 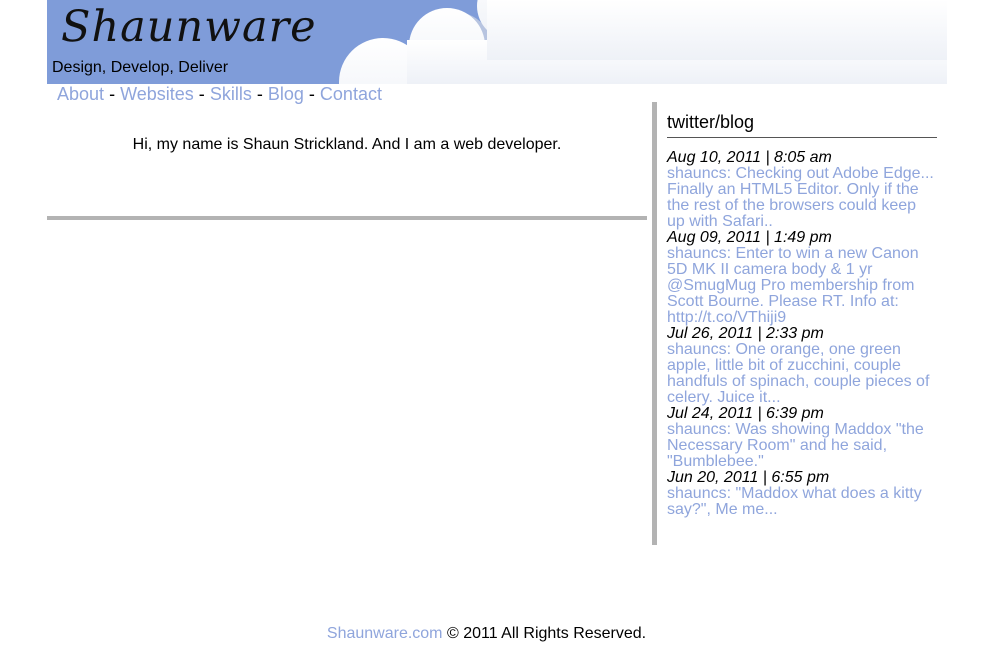 I want to click on nav-link-skills: Skills, so click(x=231, y=94).